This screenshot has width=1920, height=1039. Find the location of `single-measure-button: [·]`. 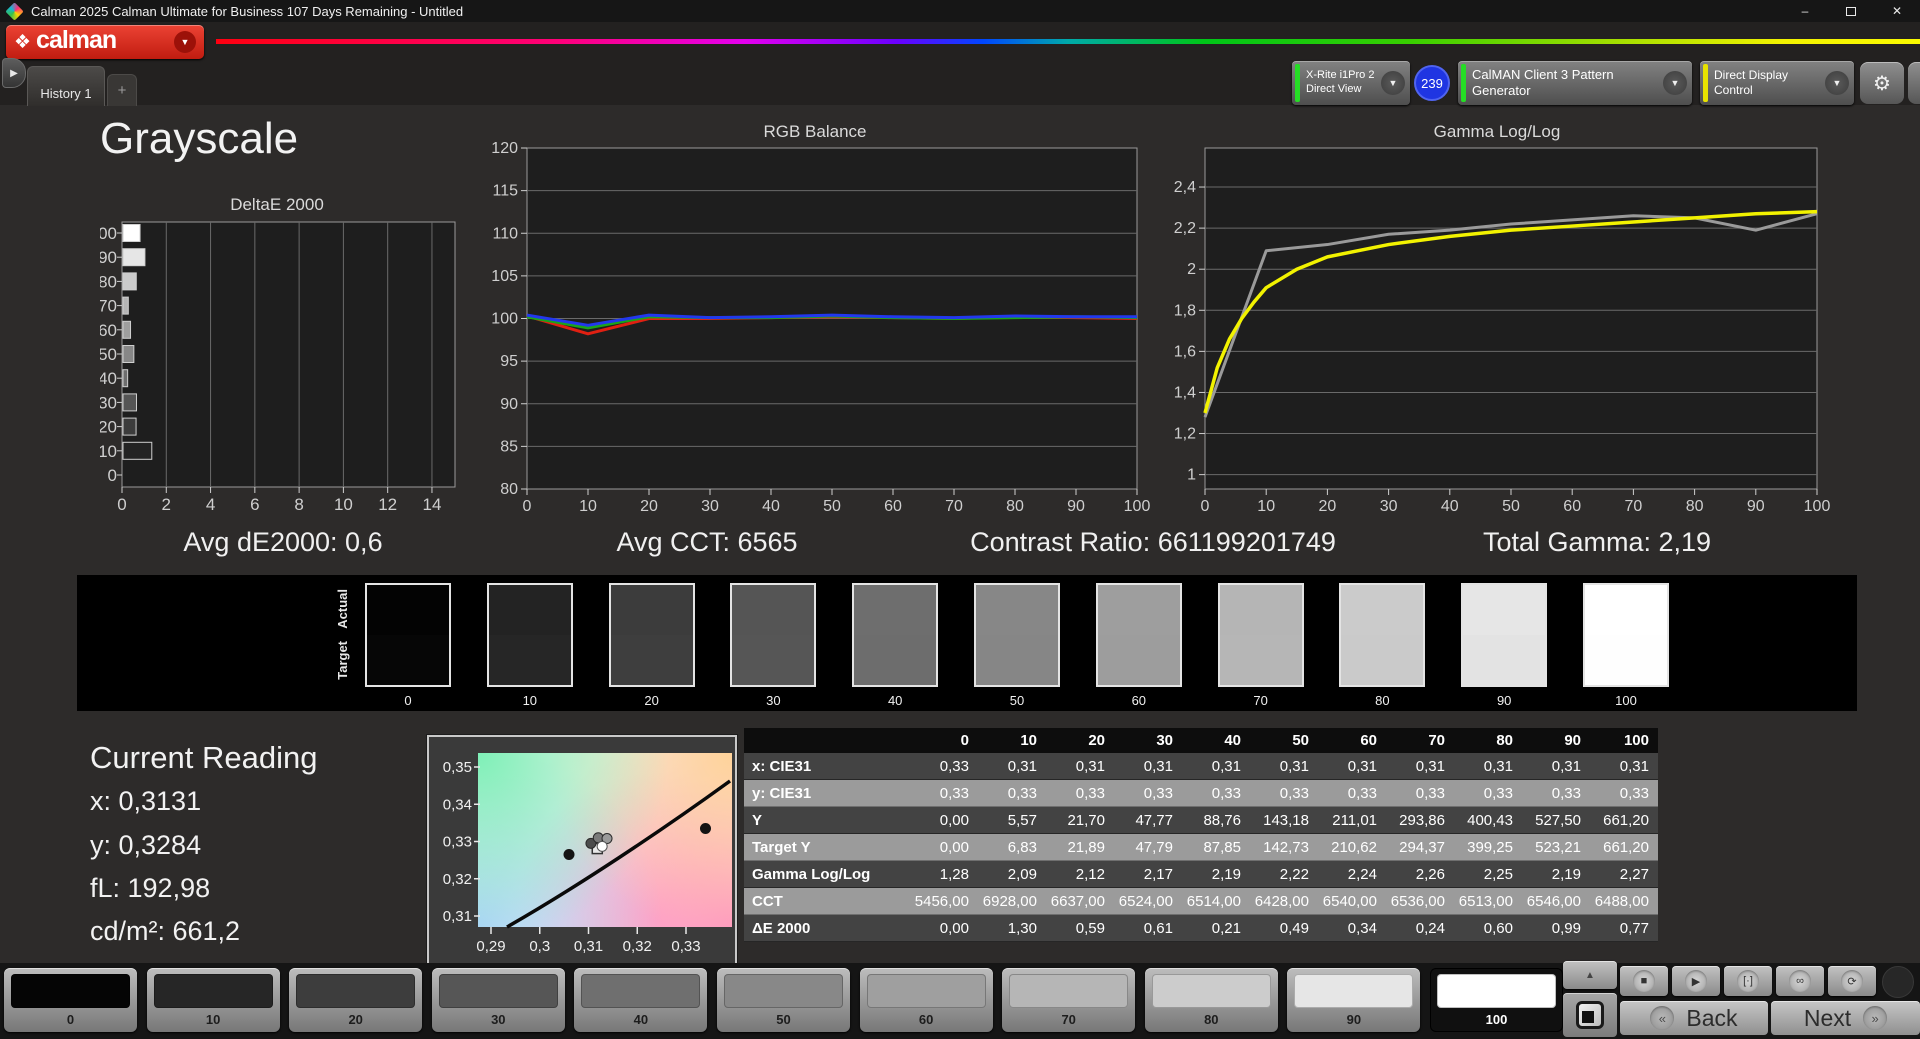

single-measure-button: [·] is located at coordinates (1748, 981).